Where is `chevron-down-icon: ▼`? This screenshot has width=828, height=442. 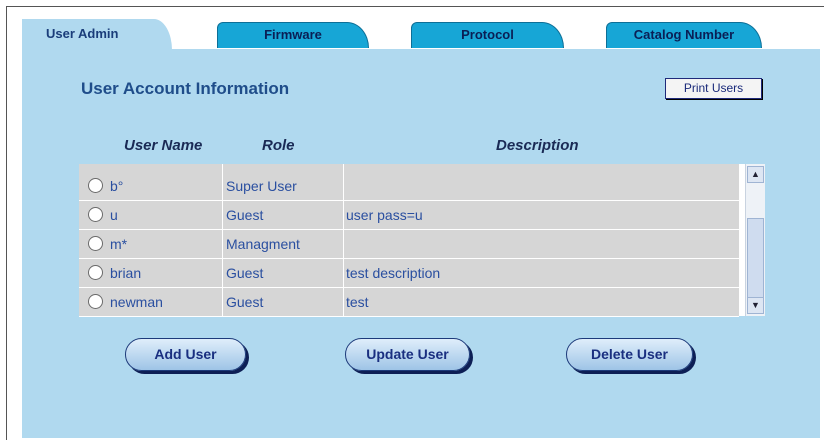
chevron-down-icon: ▼ is located at coordinates (755, 305).